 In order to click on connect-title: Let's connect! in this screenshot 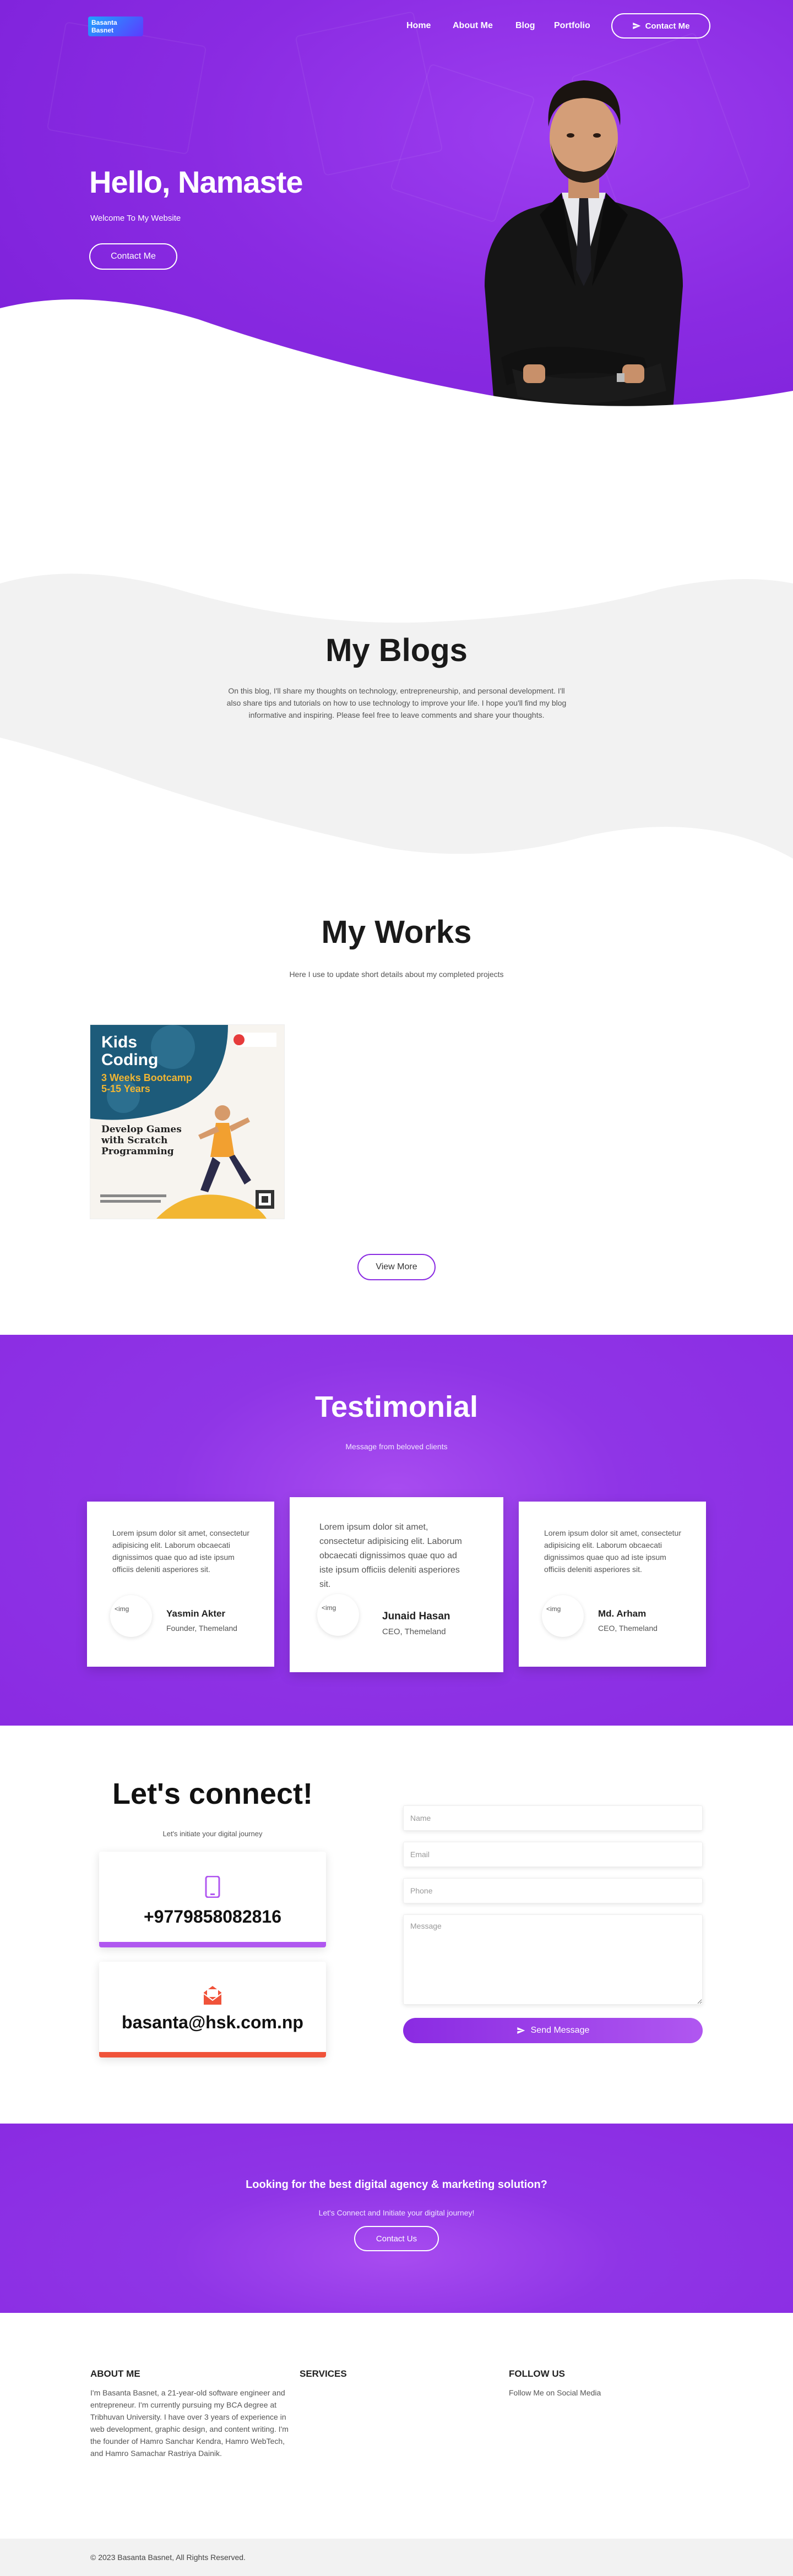, I will do `click(212, 1794)`.